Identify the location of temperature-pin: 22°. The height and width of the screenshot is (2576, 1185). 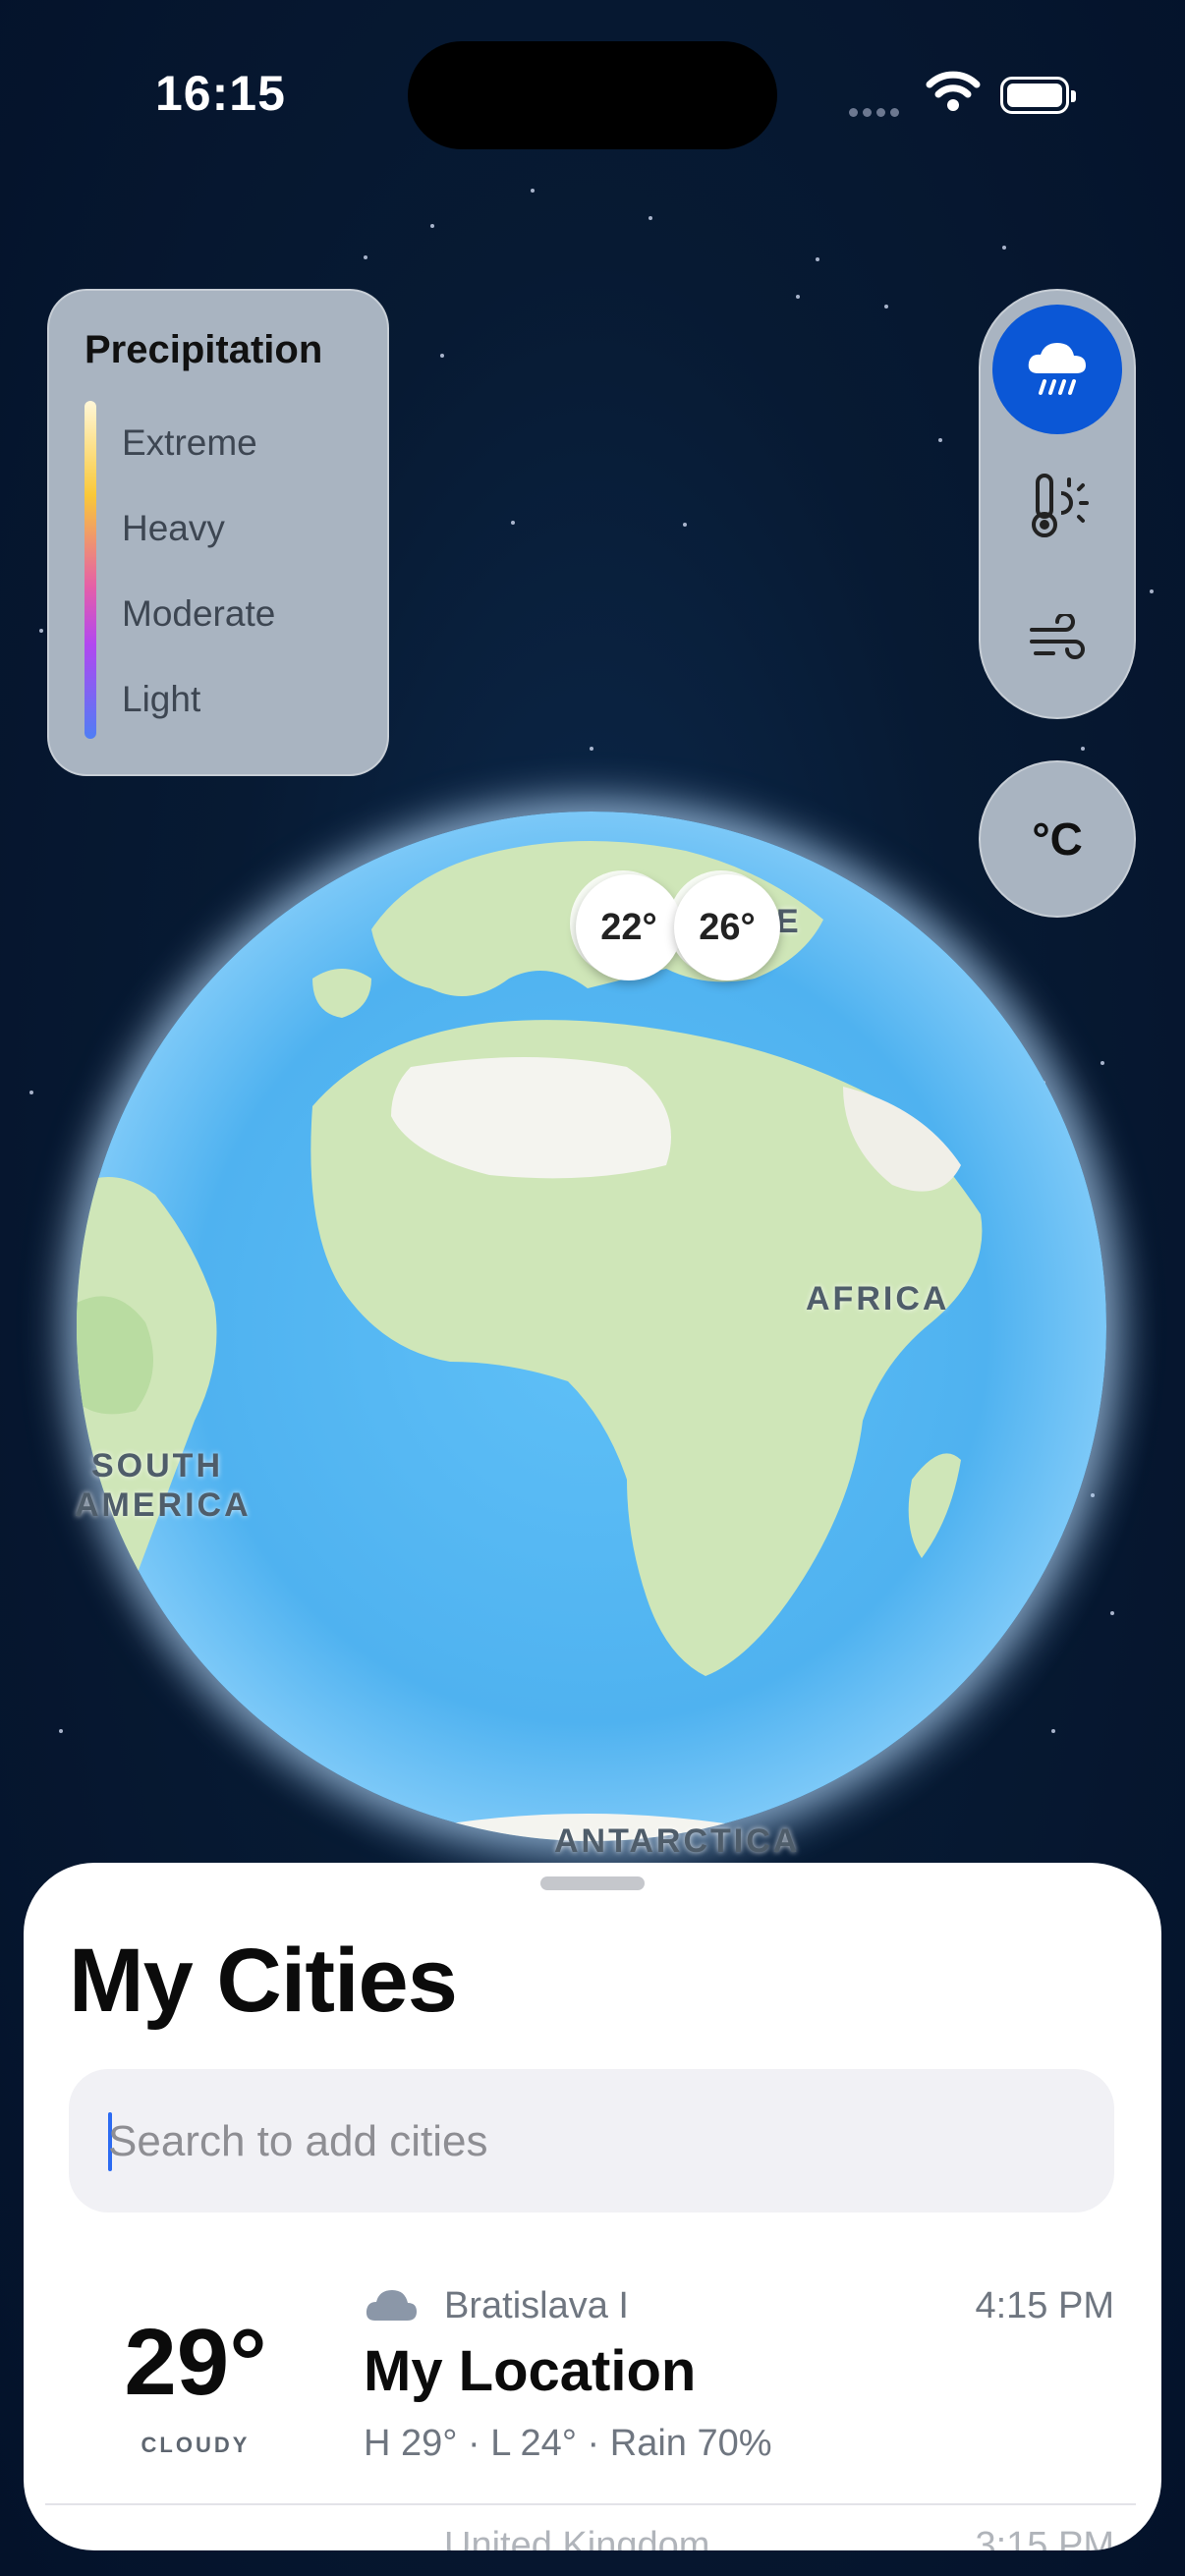
(629, 927).